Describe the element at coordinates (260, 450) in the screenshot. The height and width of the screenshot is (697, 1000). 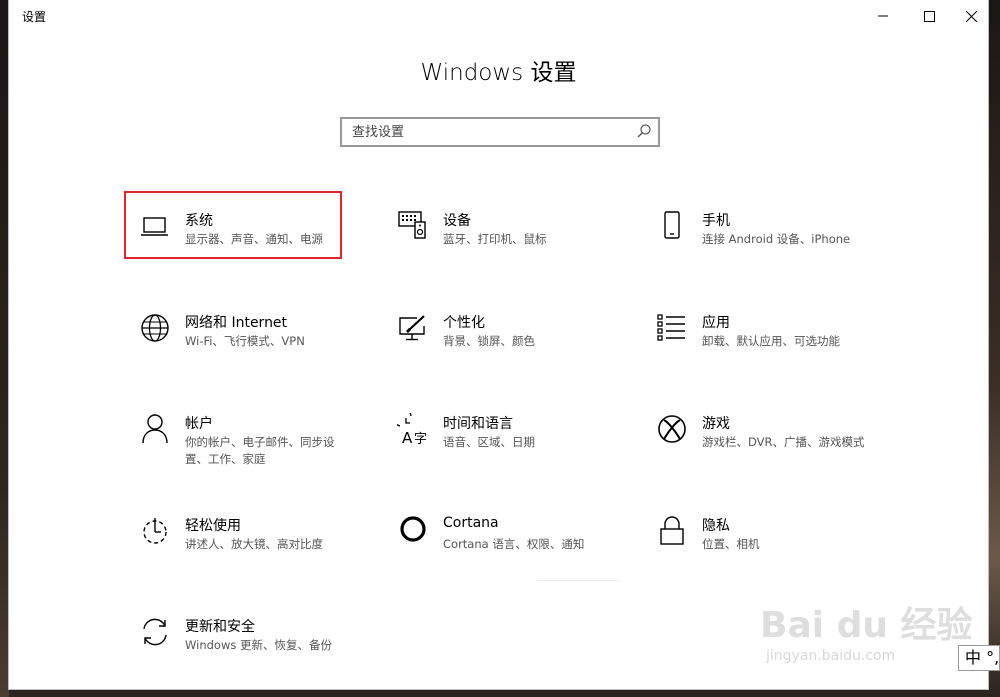
I see `tile-desc: 你的帐户、电子邮件、同步设置、工作、家庭` at that location.